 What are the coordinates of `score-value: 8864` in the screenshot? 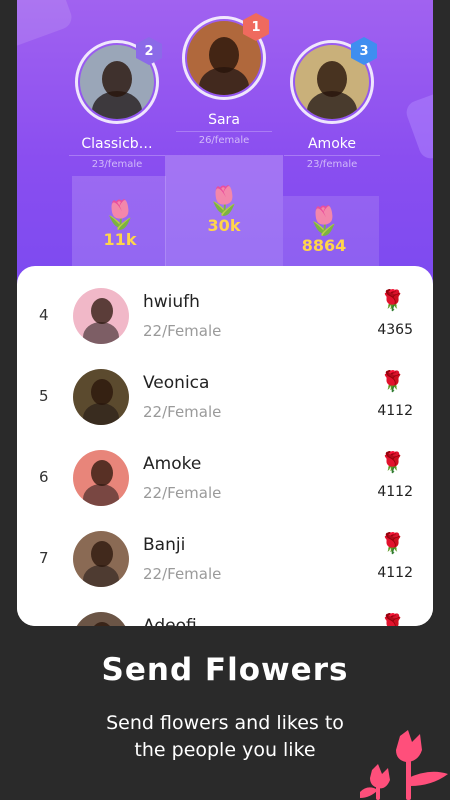 It's located at (324, 245).